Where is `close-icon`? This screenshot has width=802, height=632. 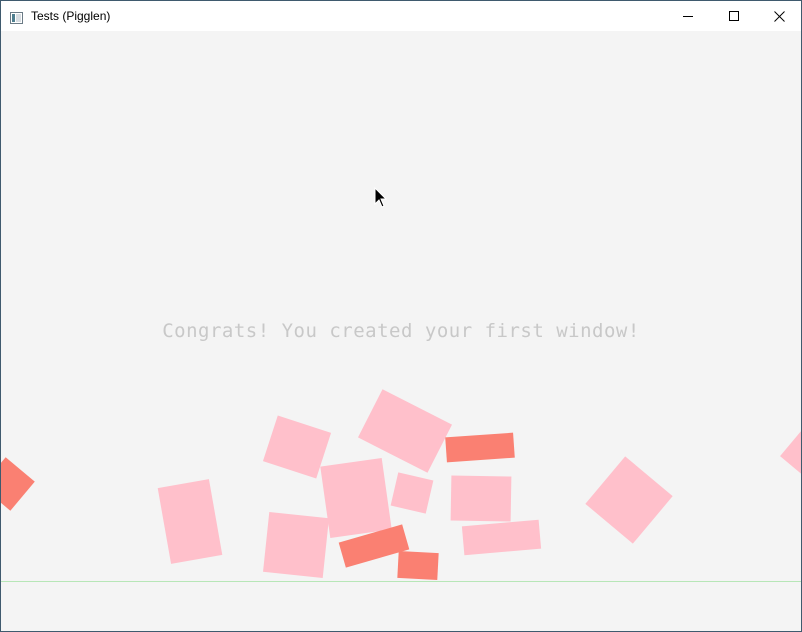 close-icon is located at coordinates (779, 16).